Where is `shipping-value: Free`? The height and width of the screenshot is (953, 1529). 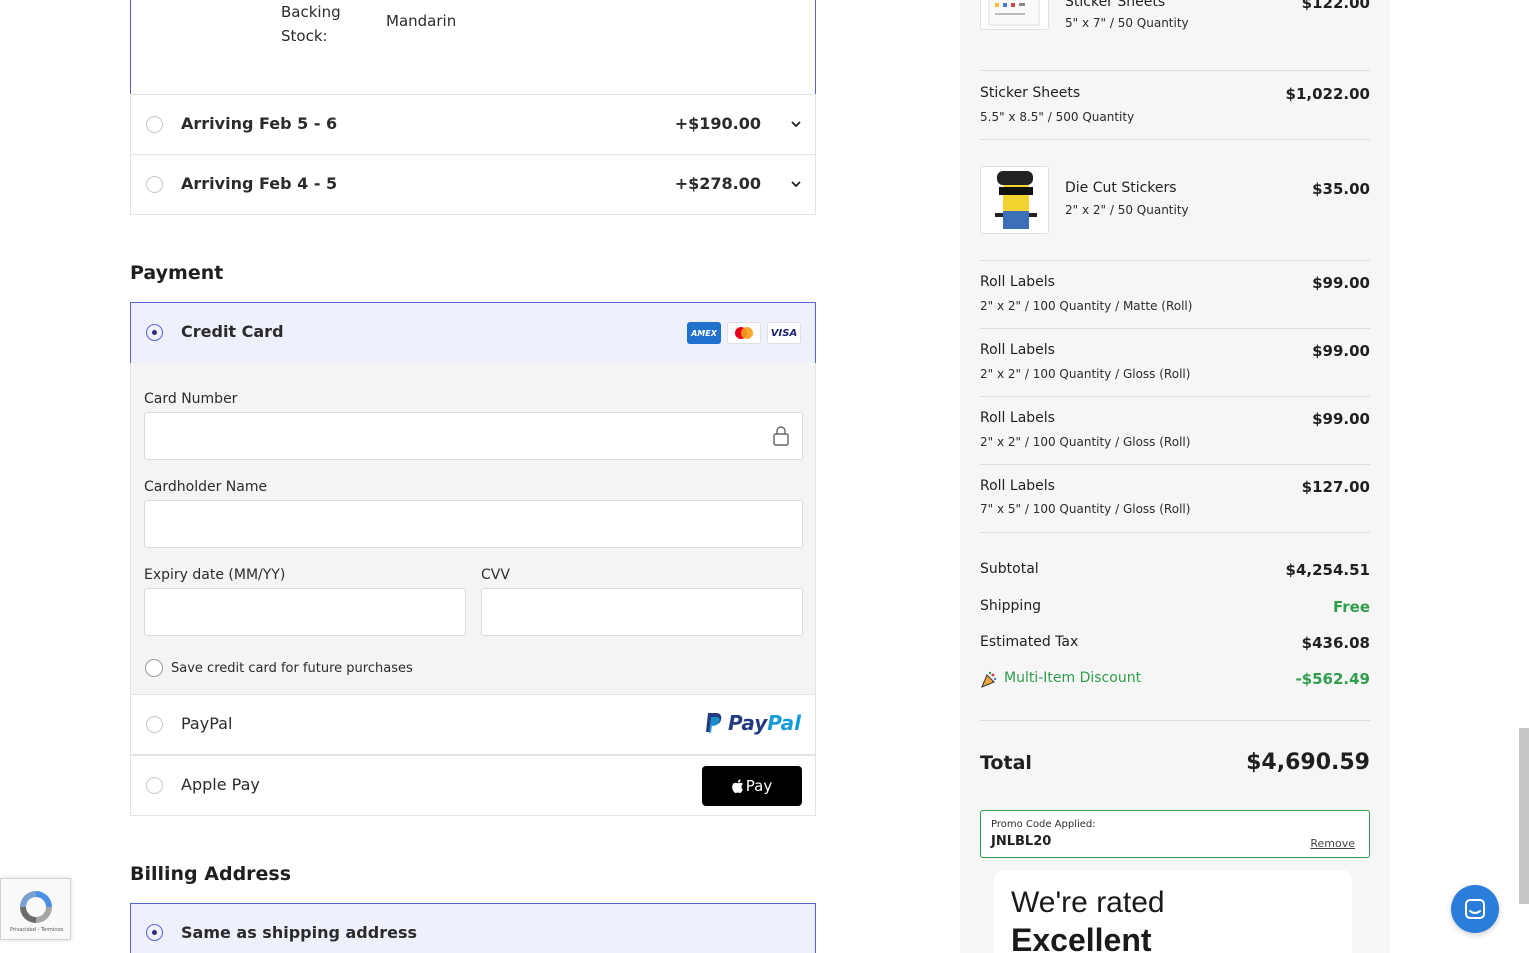
shipping-value: Free is located at coordinates (1351, 607).